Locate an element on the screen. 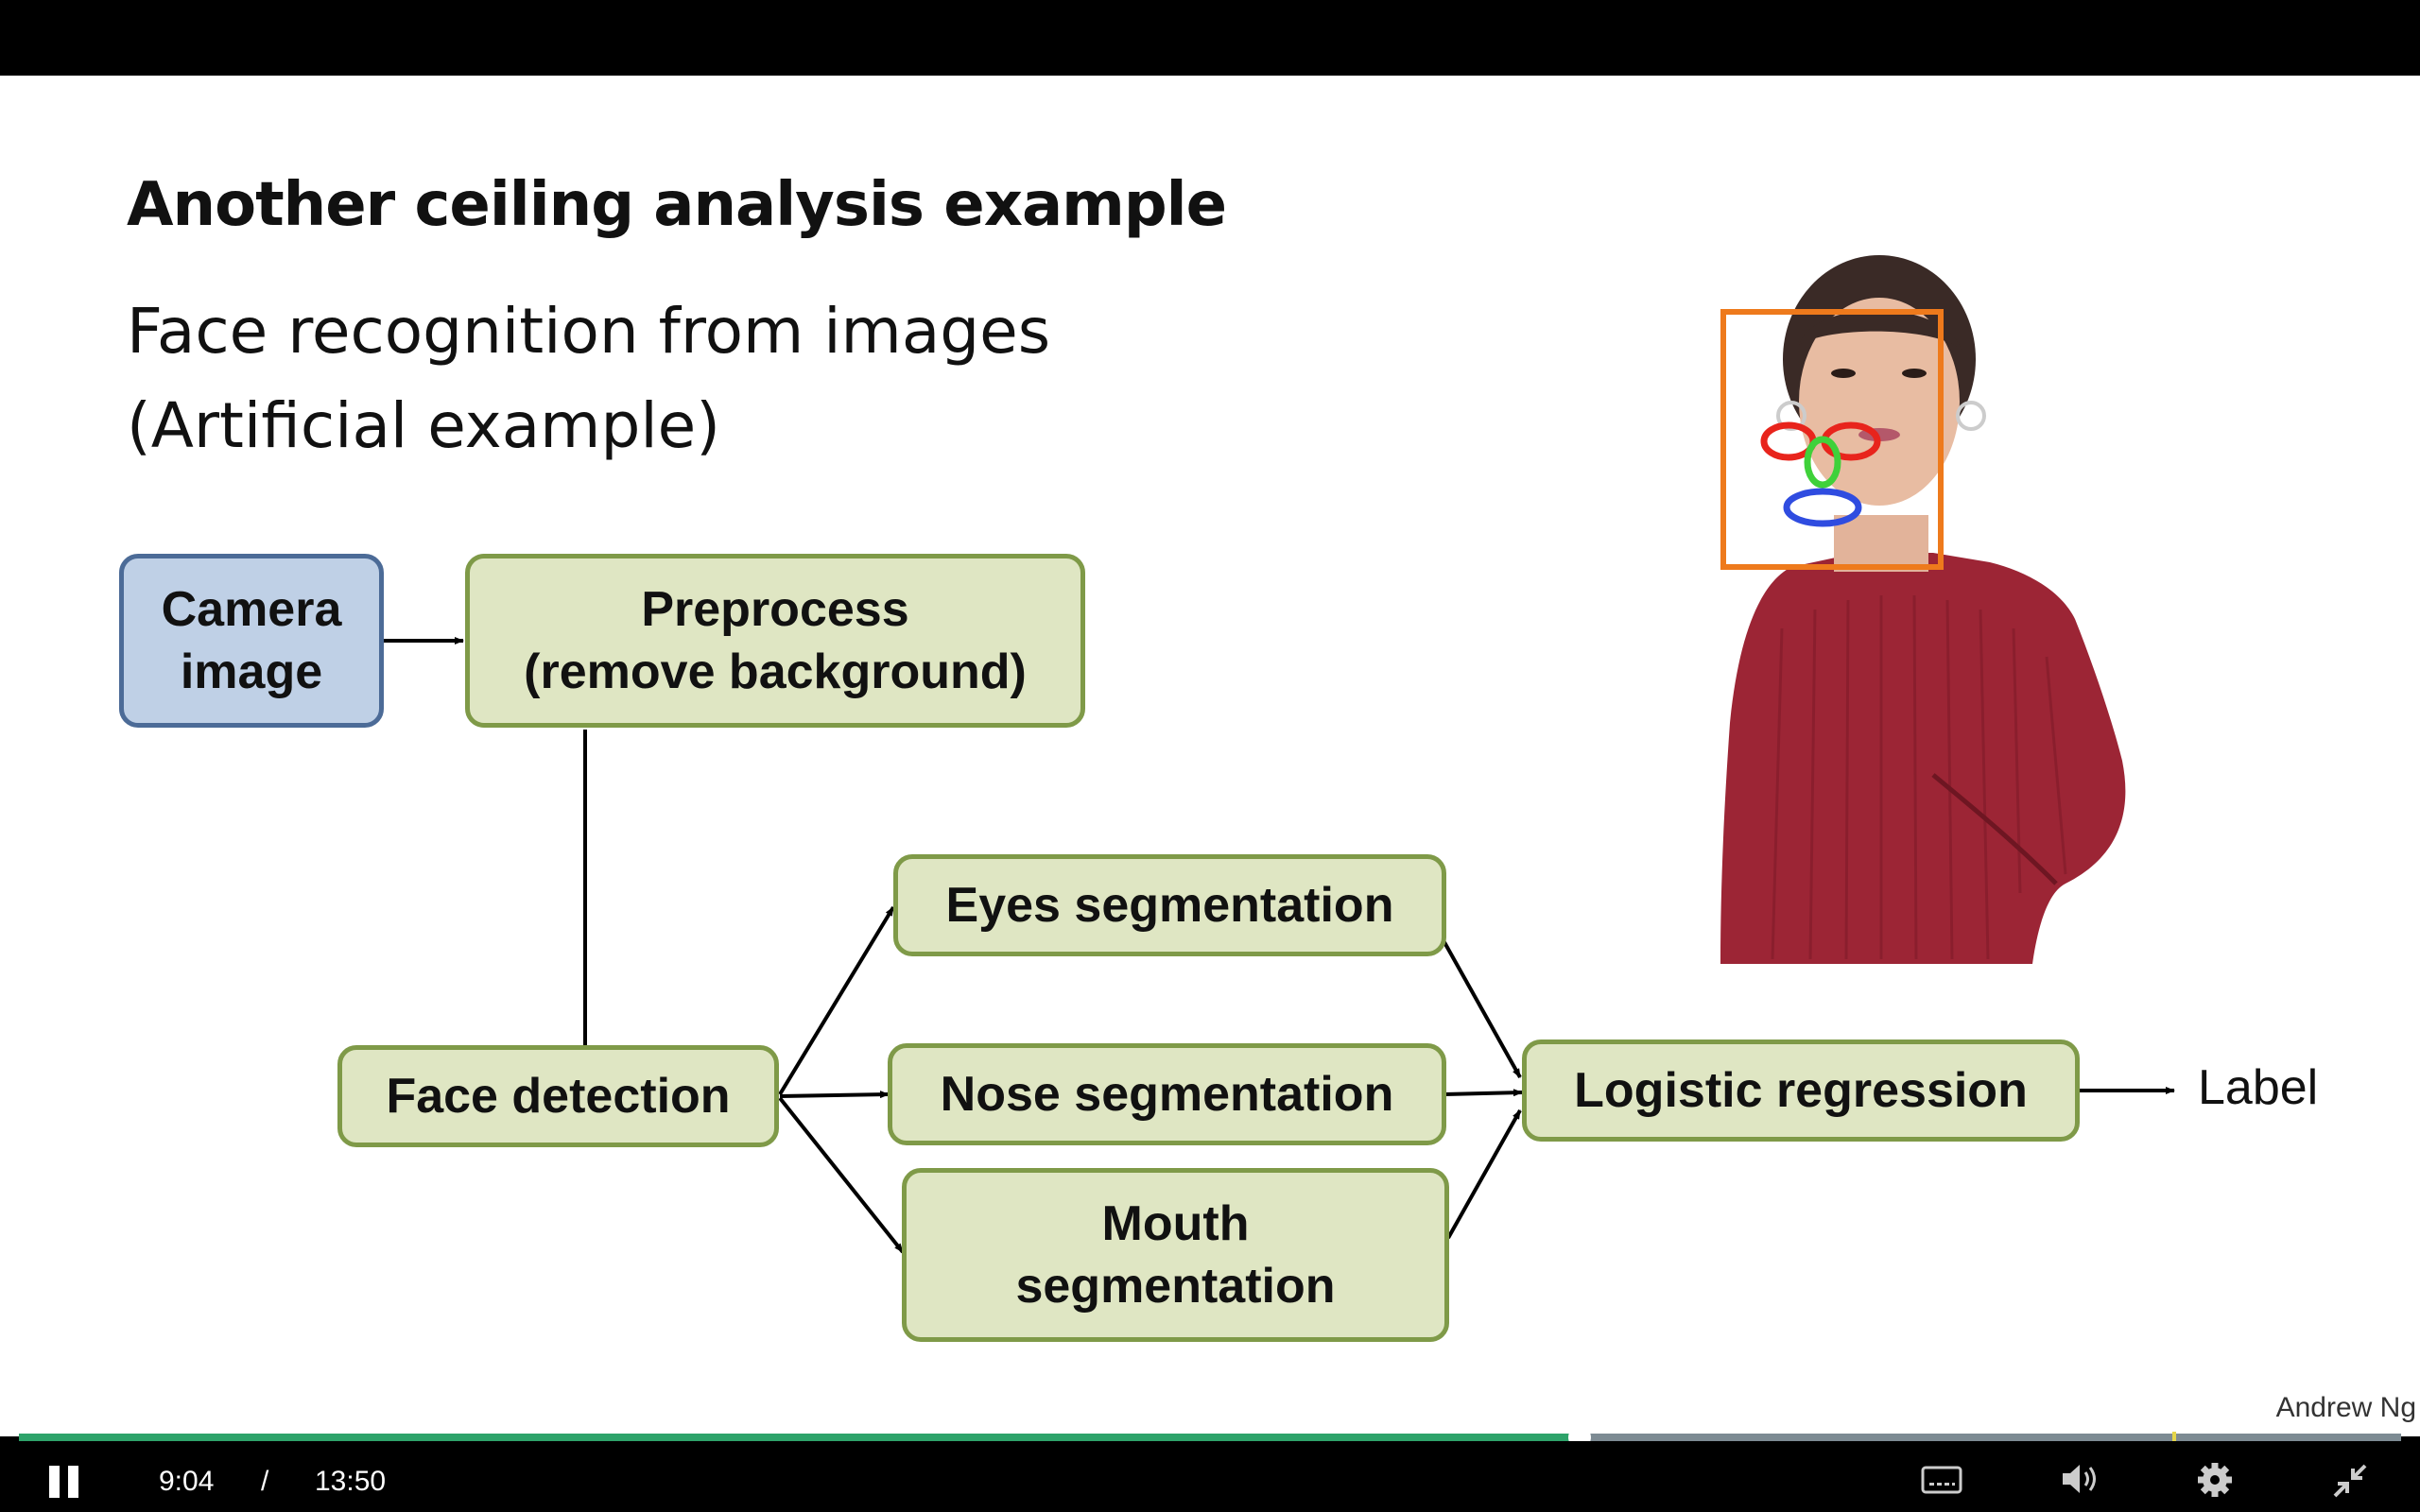 This screenshot has width=2420, height=1512. person-photo is located at coordinates (1923, 609).